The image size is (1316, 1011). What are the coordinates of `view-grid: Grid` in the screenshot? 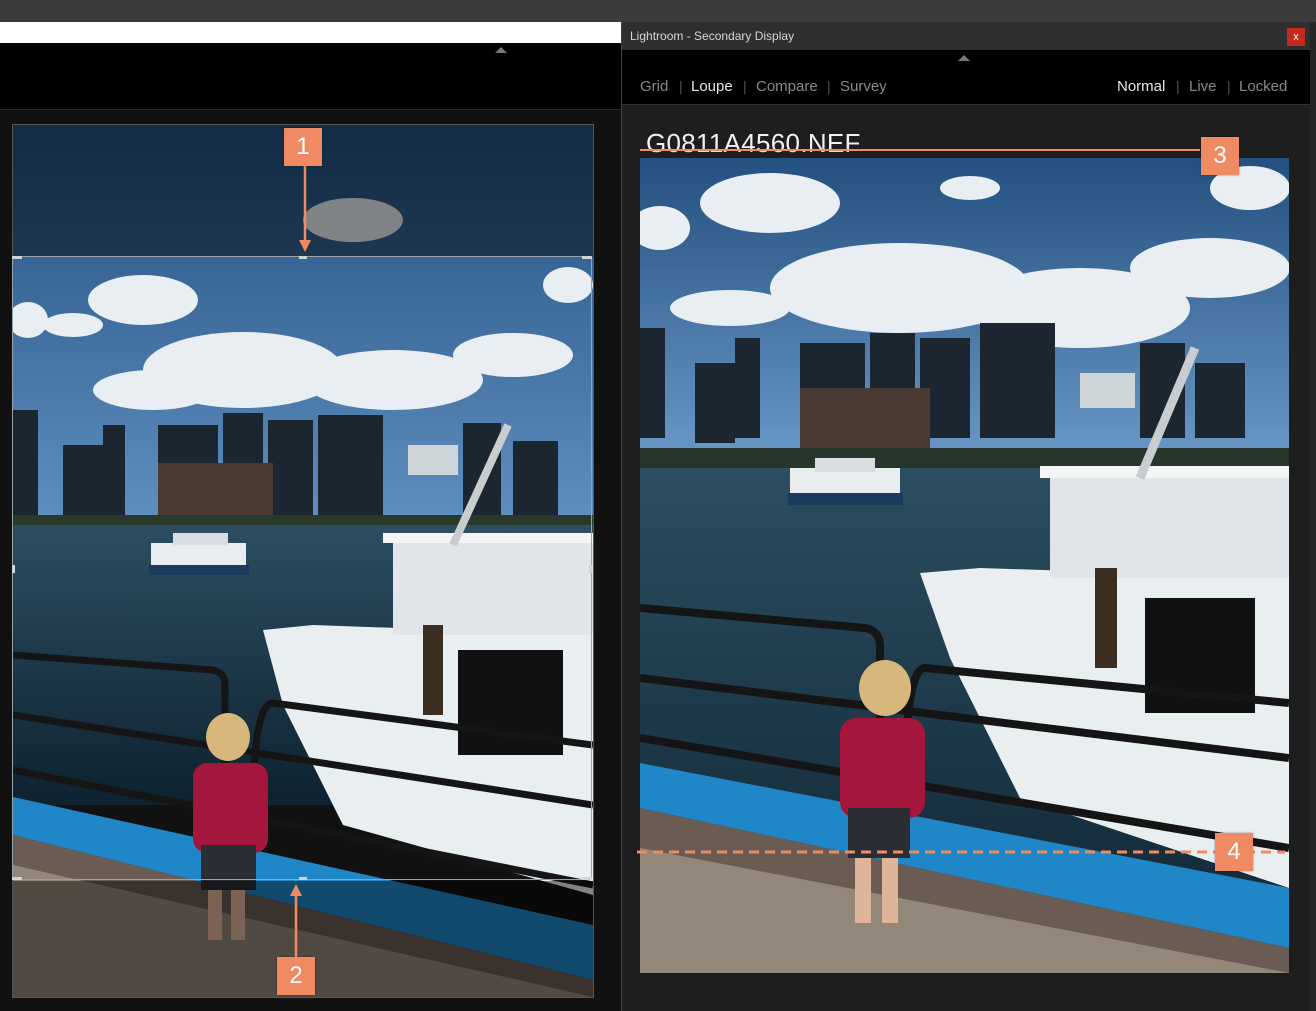 It's located at (654, 86).